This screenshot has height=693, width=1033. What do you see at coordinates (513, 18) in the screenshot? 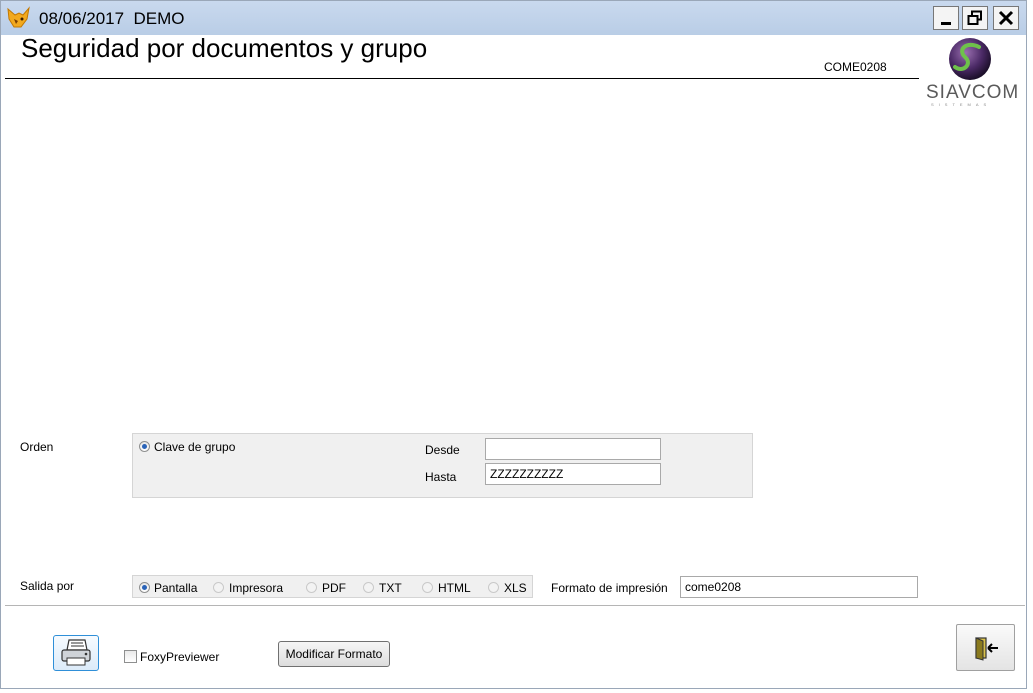
I see `title-bar: 08/06/2017 DEMO` at bounding box center [513, 18].